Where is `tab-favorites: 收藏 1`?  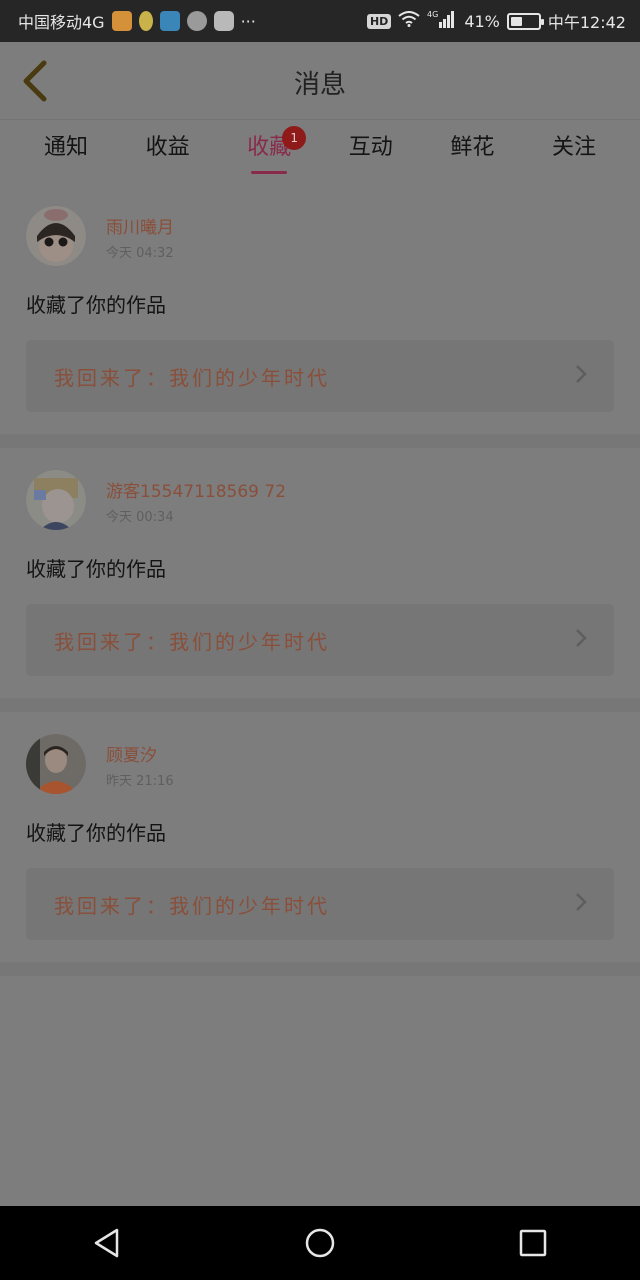 tab-favorites: 收藏 1 is located at coordinates (269, 150).